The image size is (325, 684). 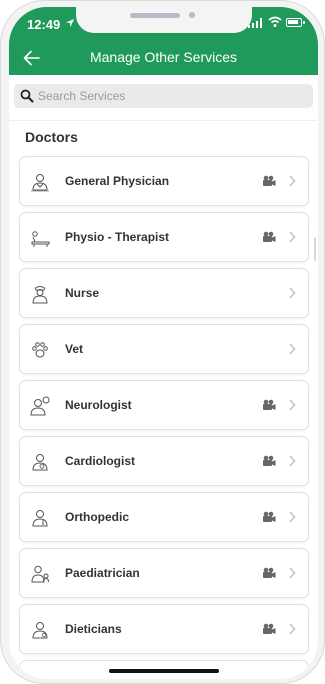 What do you see at coordinates (192, 15) in the screenshot?
I see `camera-icon` at bounding box center [192, 15].